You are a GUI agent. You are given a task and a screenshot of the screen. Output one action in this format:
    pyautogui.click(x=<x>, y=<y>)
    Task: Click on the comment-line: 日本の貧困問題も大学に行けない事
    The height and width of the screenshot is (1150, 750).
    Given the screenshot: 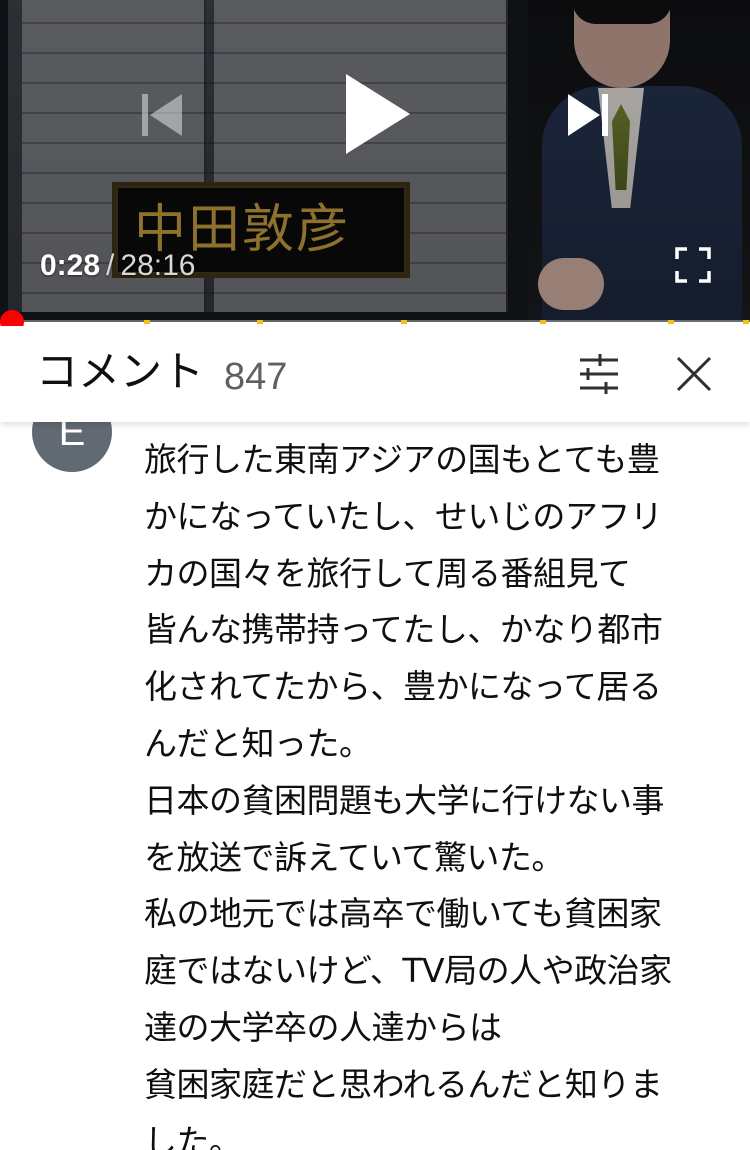 What is the action you would take?
    pyautogui.click(x=404, y=800)
    